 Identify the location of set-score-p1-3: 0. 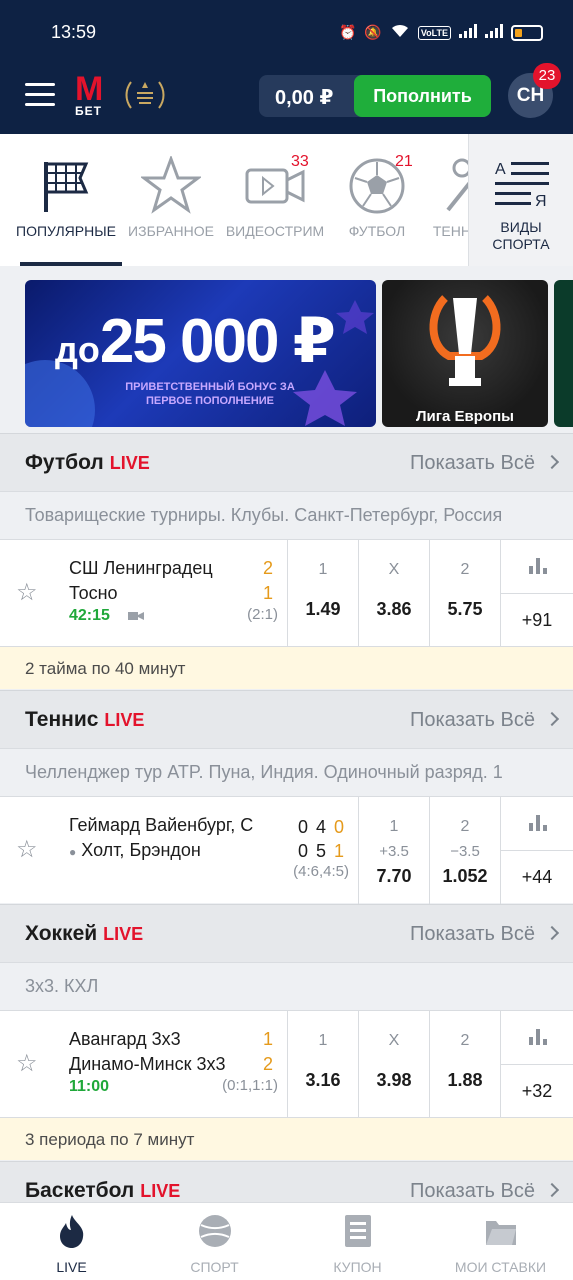
(339, 827).